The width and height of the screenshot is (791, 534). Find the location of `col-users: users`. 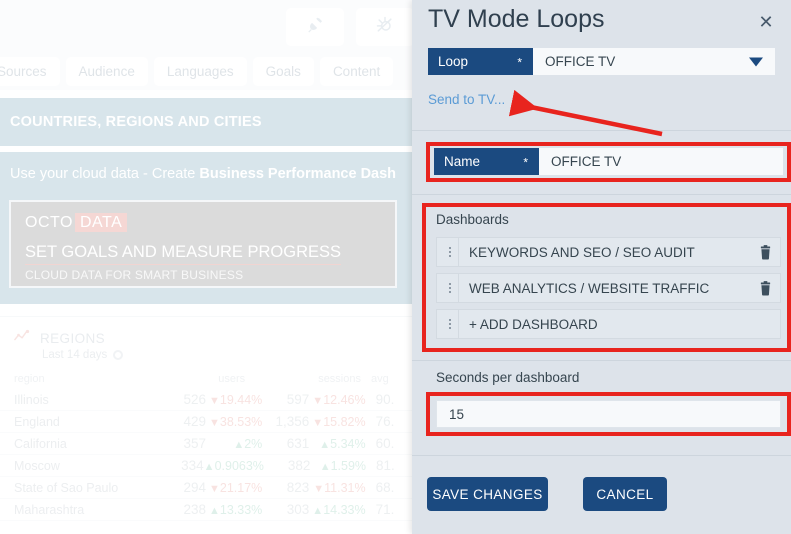

col-users: users is located at coordinates (232, 379).